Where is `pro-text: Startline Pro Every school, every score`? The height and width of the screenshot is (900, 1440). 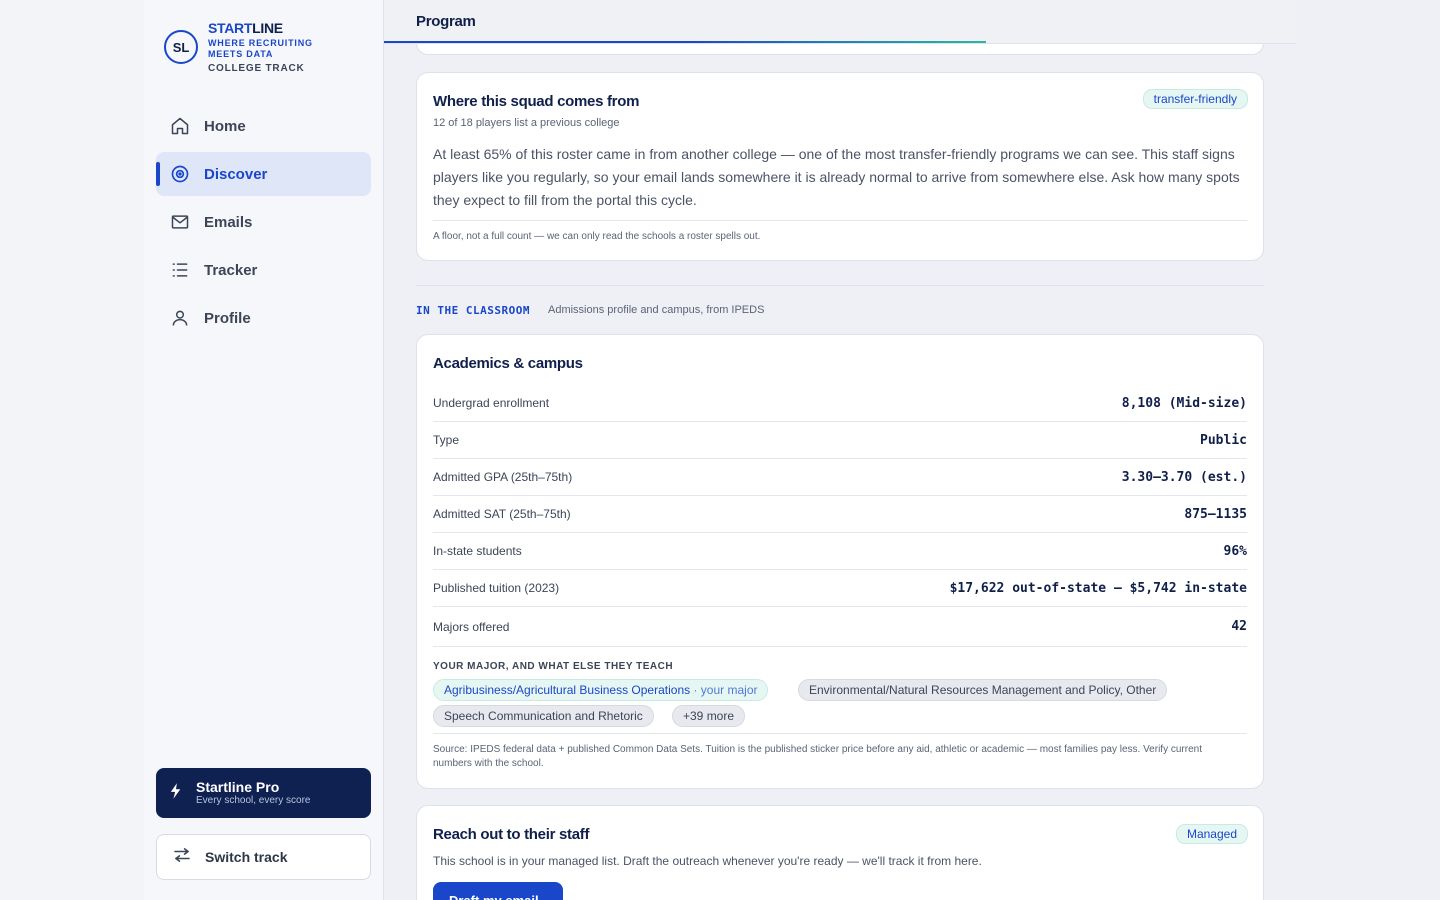 pro-text: Startline Pro Every school, every score is located at coordinates (253, 793).